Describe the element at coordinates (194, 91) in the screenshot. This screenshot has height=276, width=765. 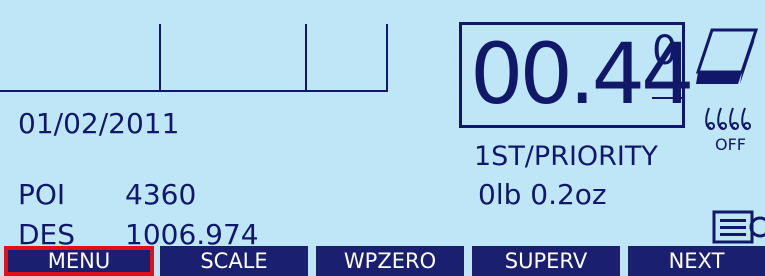
I see `slogan-frame-horizontal` at that location.